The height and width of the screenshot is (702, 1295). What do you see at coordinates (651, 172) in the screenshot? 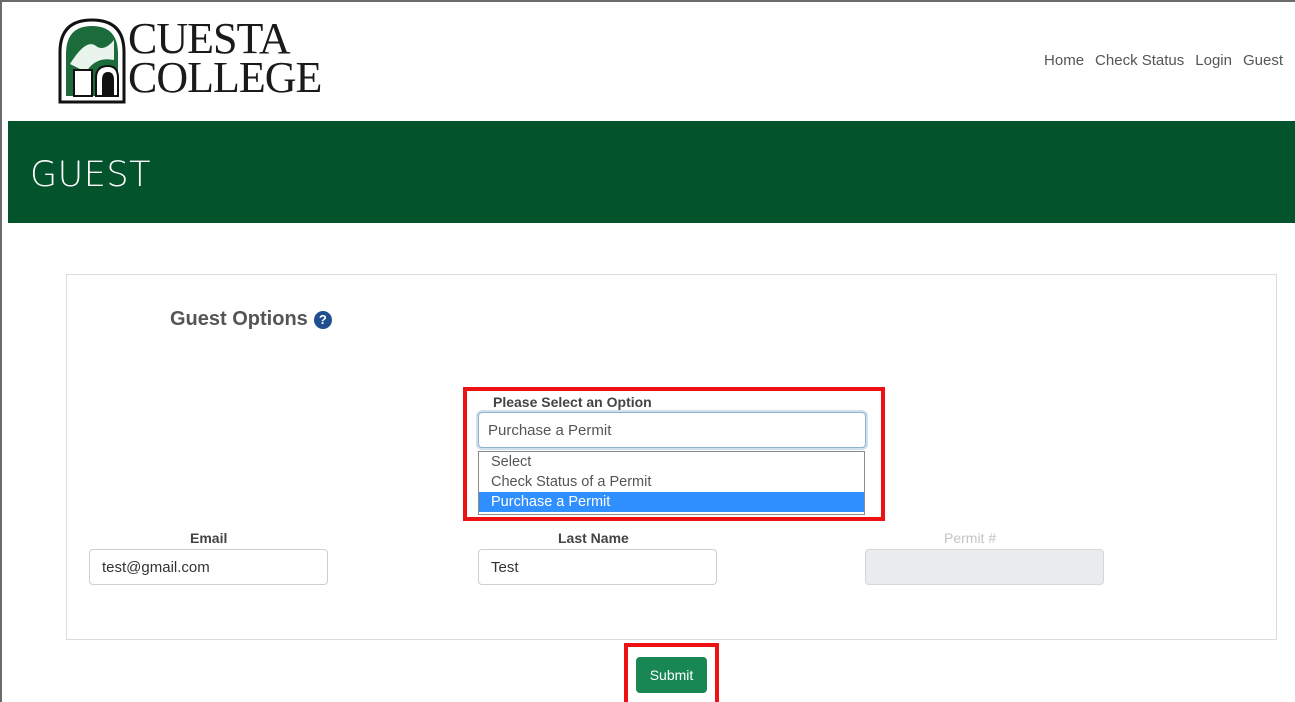
I see `page-banner: GUEST` at bounding box center [651, 172].